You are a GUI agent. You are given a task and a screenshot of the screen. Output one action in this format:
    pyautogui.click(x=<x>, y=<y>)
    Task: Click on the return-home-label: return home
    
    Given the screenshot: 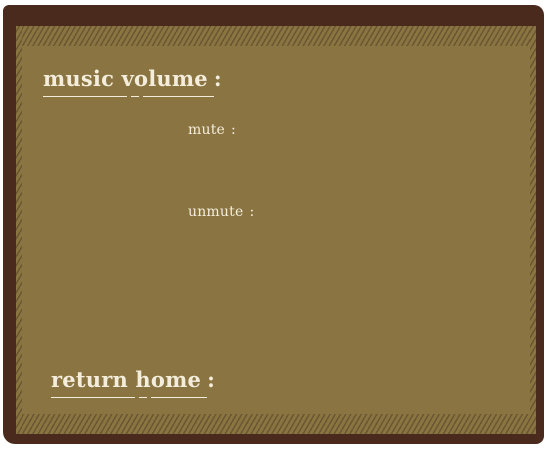 What is the action you would take?
    pyautogui.click(x=126, y=379)
    